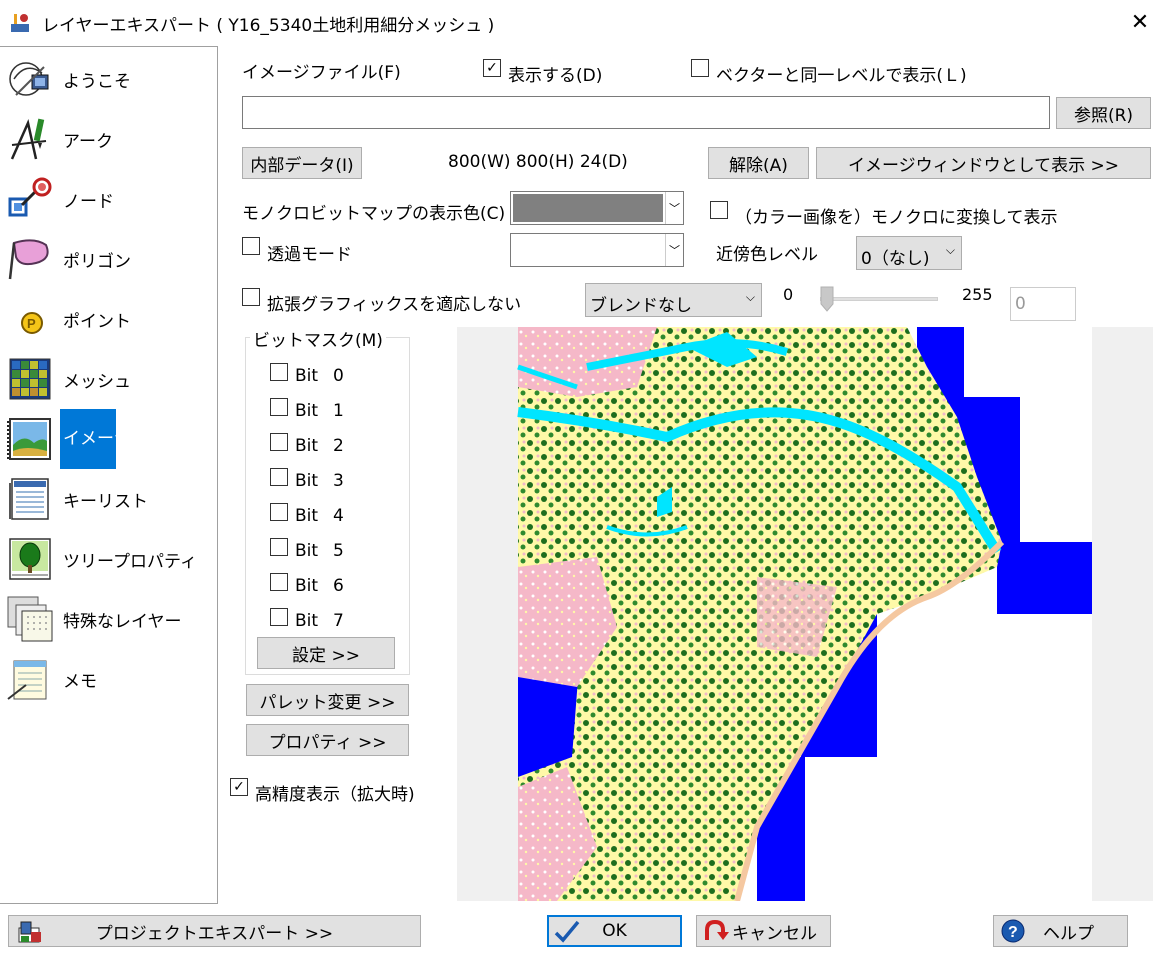 The height and width of the screenshot is (958, 1163). What do you see at coordinates (327, 700) in the screenshot?
I see `palette-change-button: パレット変更 >>` at bounding box center [327, 700].